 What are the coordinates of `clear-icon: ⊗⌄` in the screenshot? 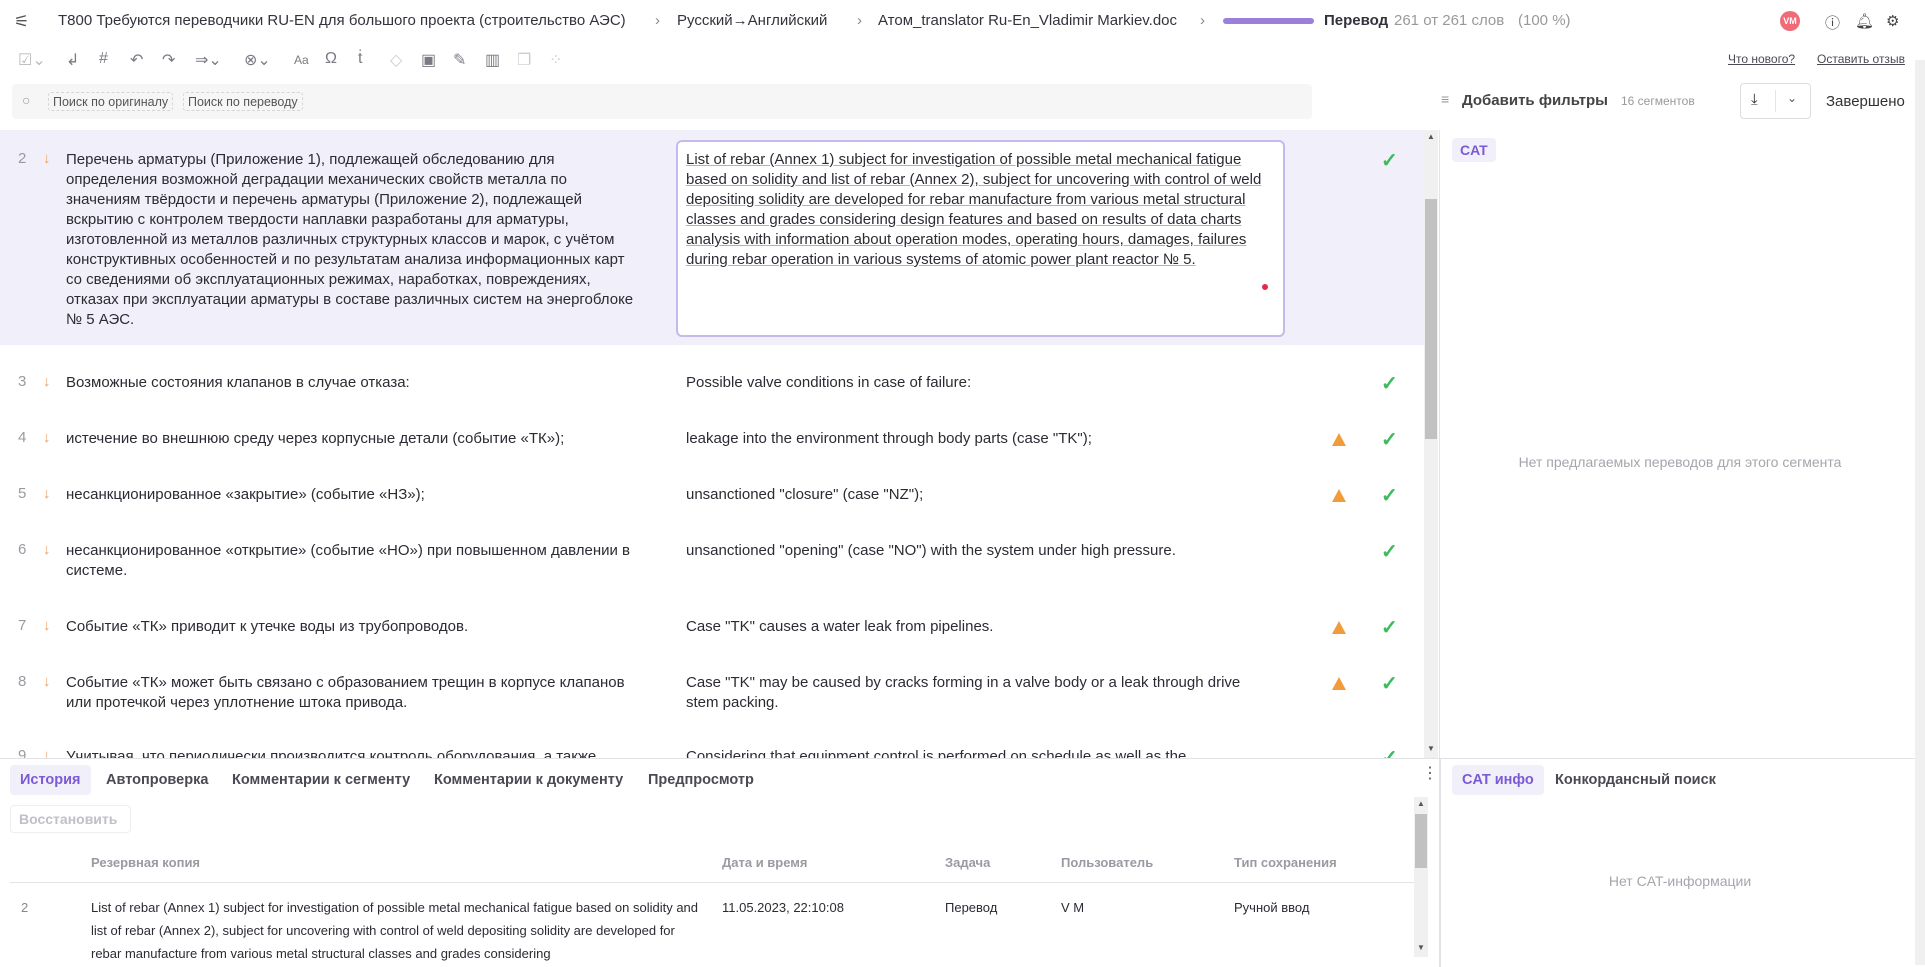 It's located at (257, 60).